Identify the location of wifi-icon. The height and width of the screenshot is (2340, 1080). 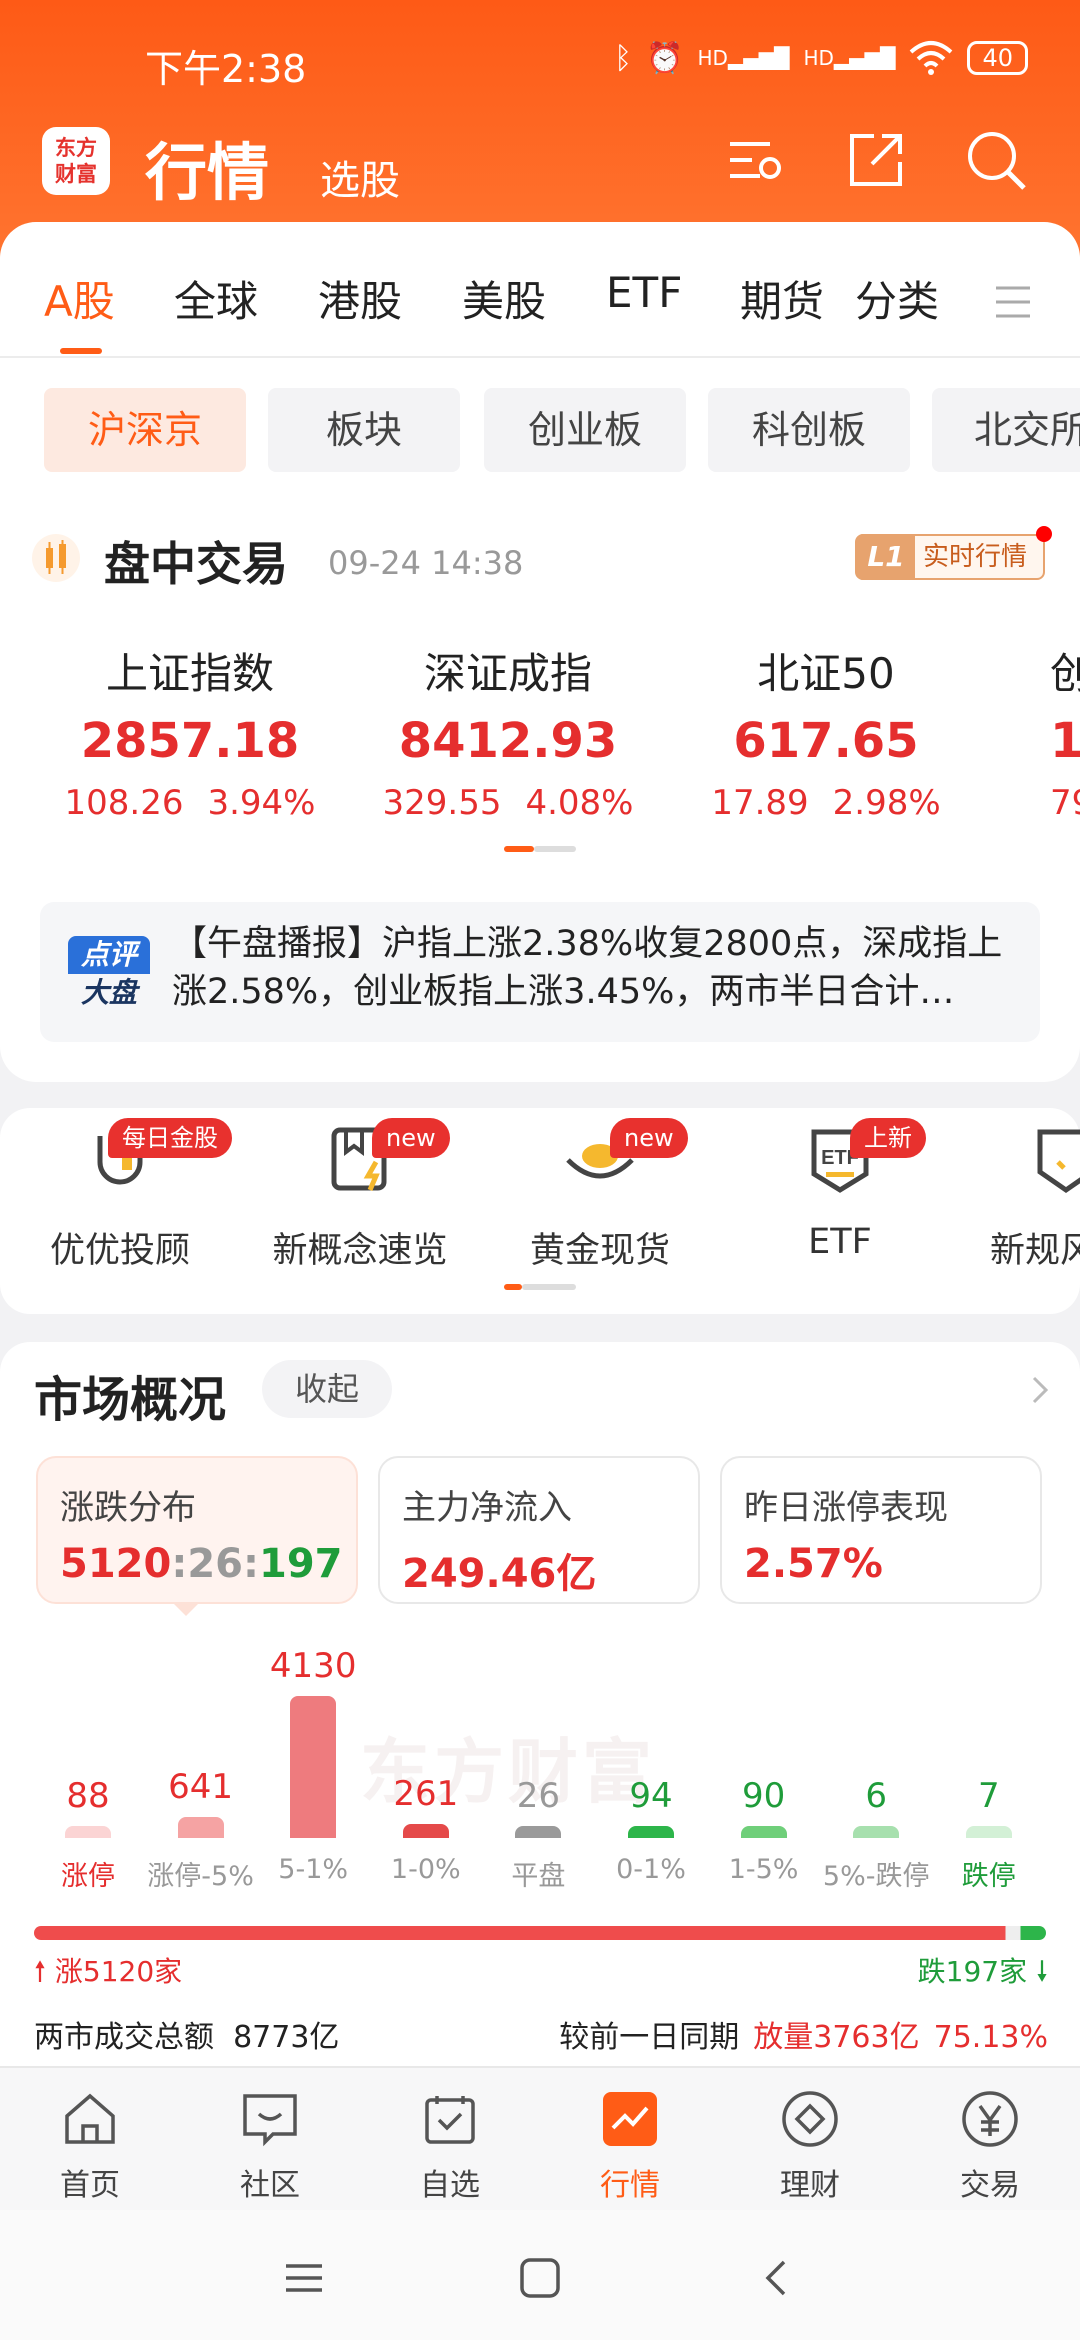
(931, 58).